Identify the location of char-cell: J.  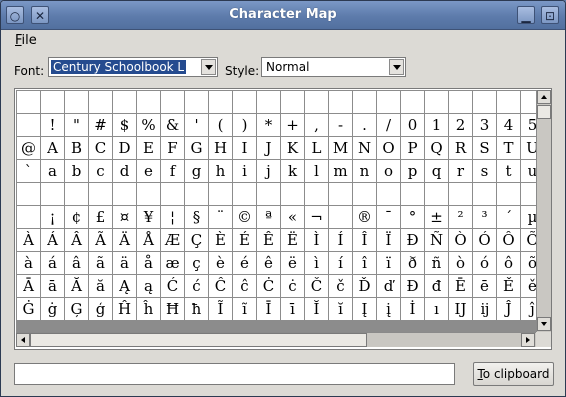
(268, 148).